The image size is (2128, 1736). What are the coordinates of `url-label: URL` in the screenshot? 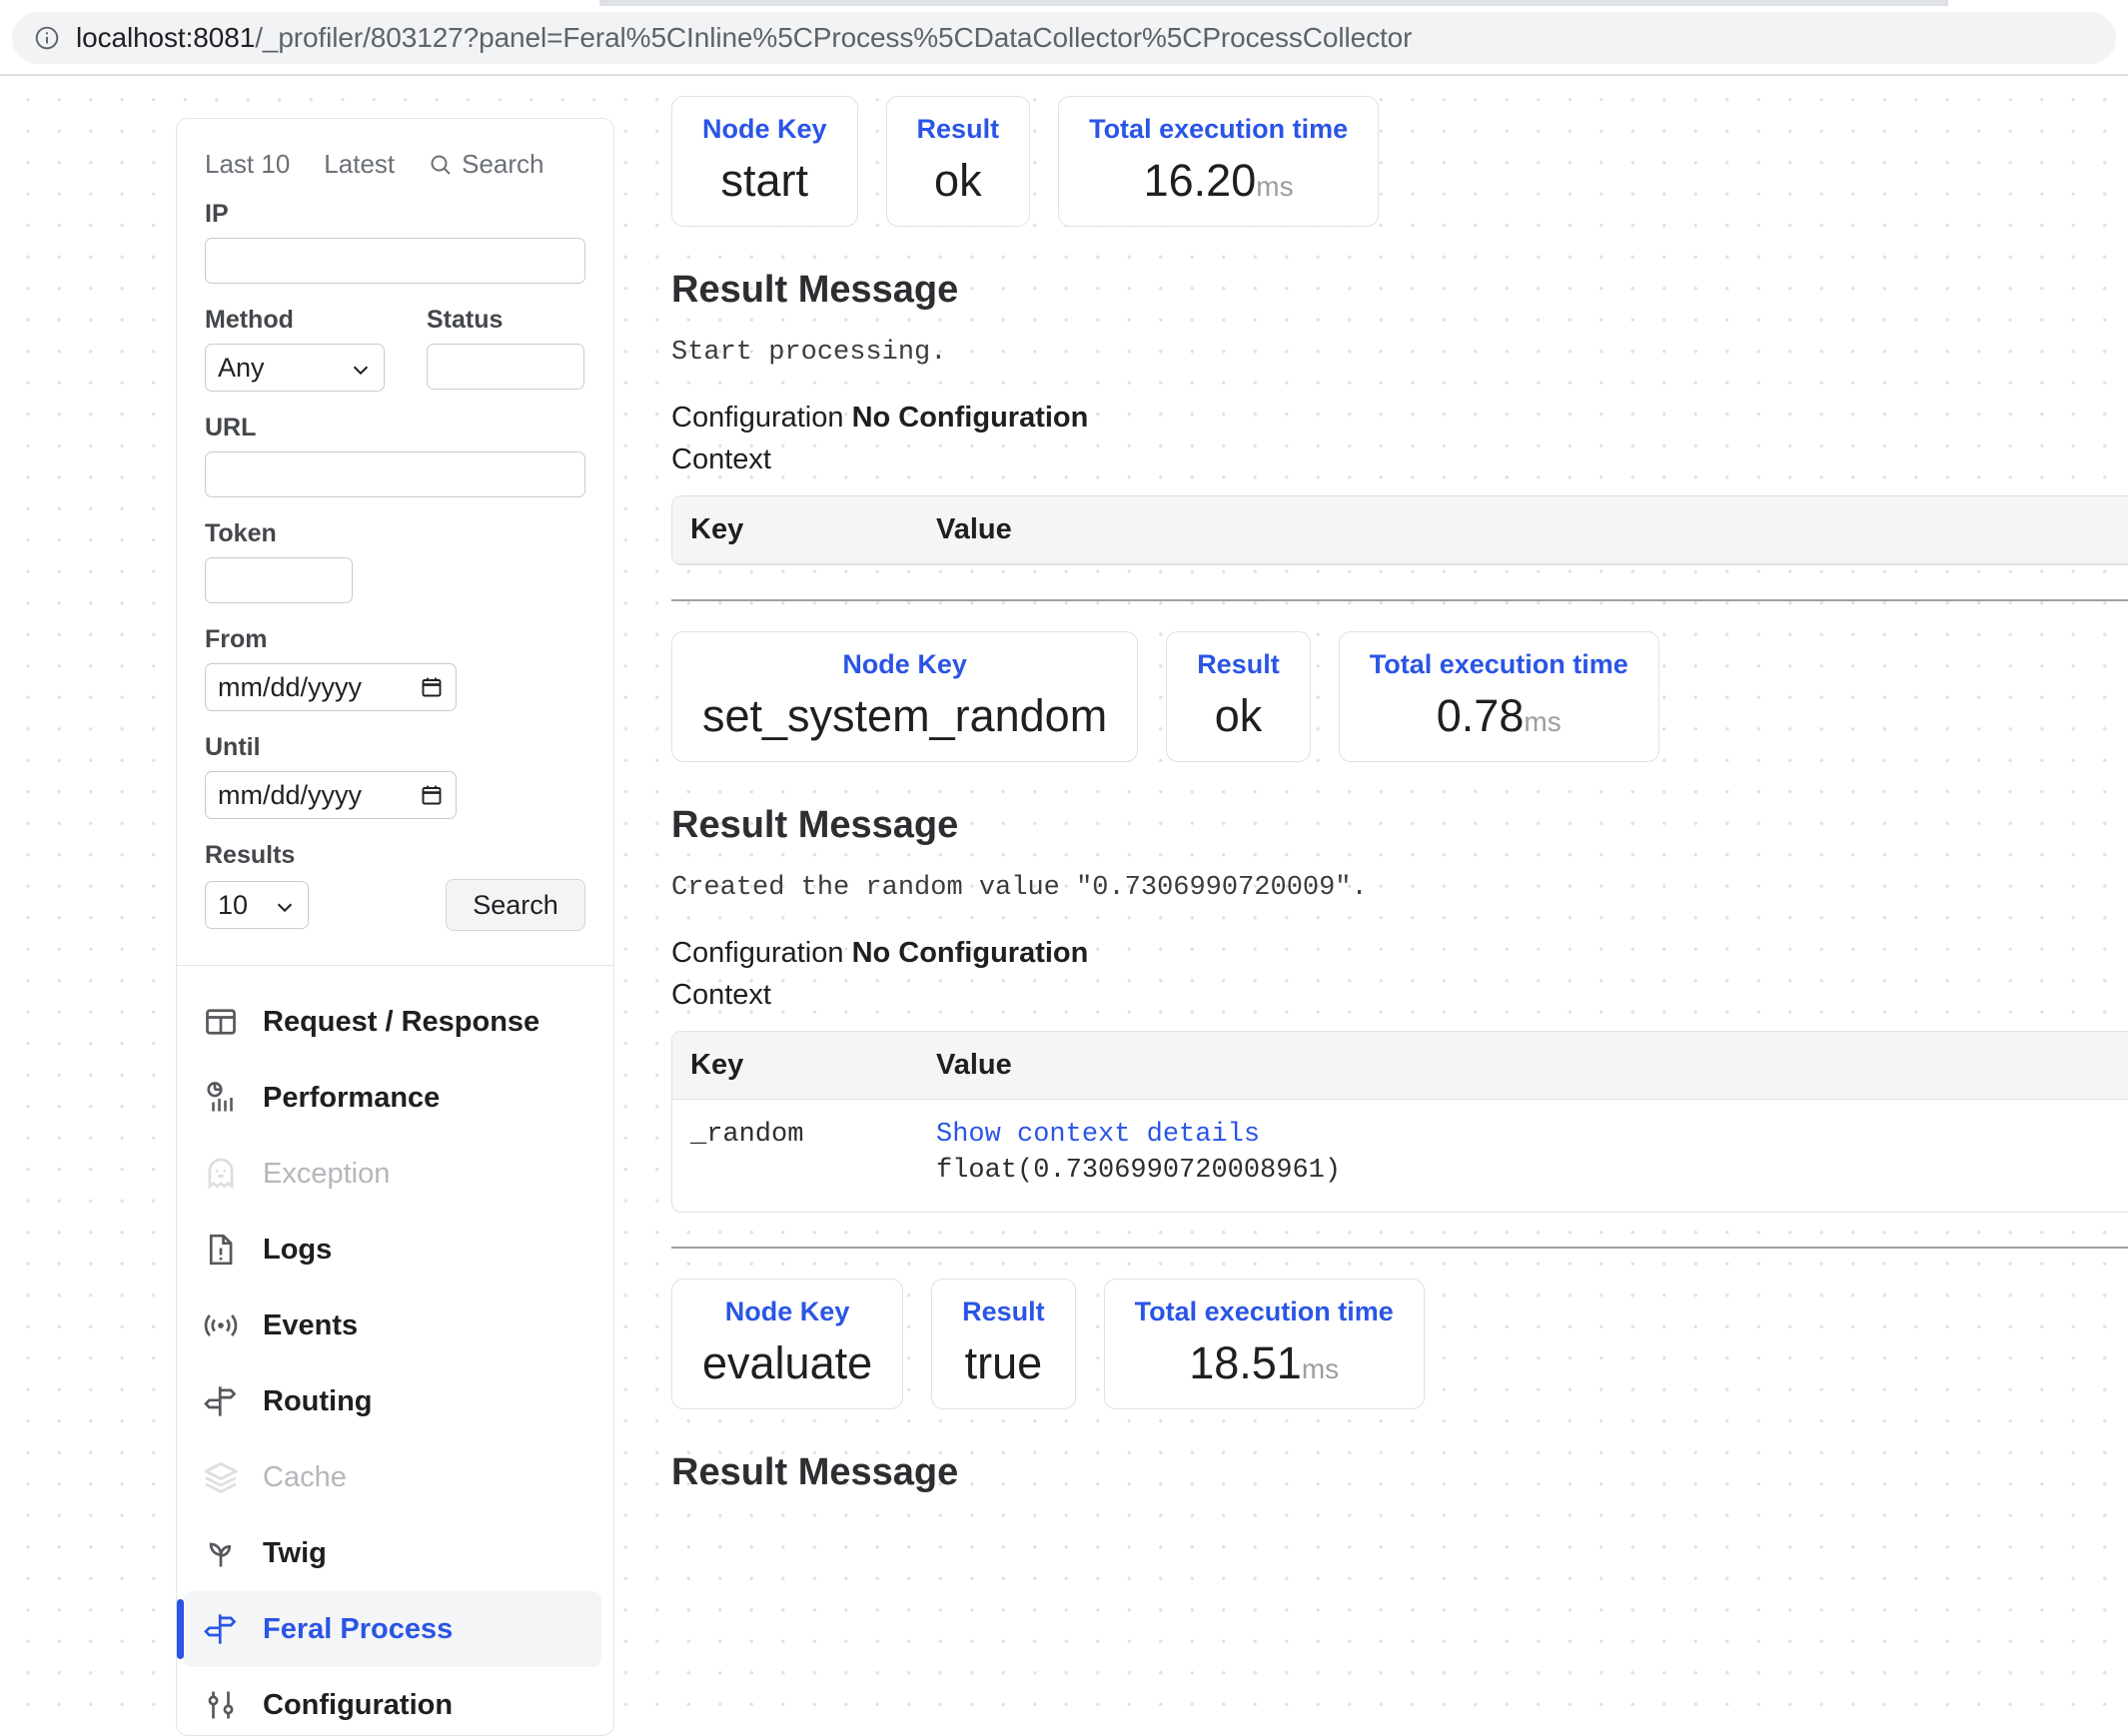 It's located at (231, 427).